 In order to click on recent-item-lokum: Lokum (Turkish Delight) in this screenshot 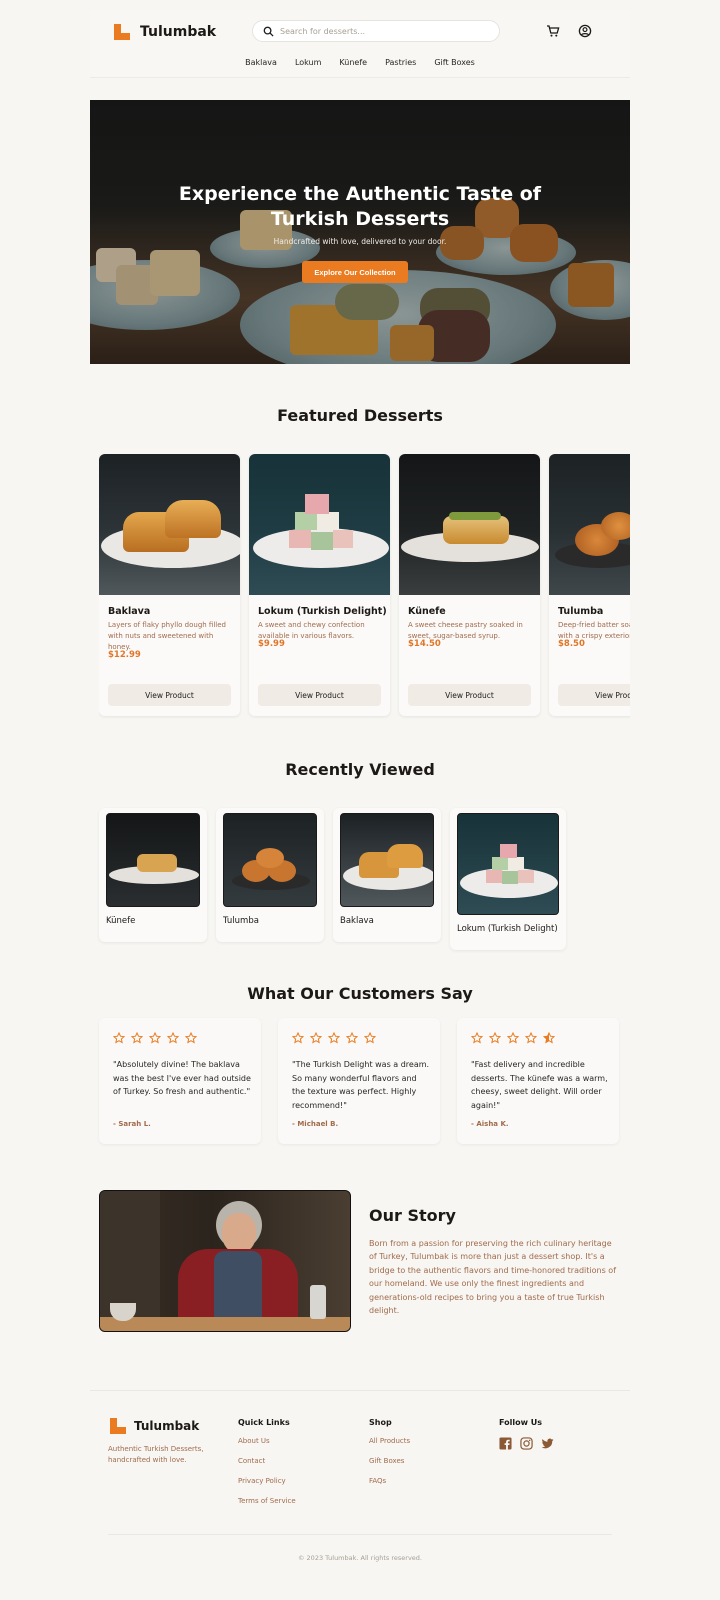, I will do `click(508, 879)`.